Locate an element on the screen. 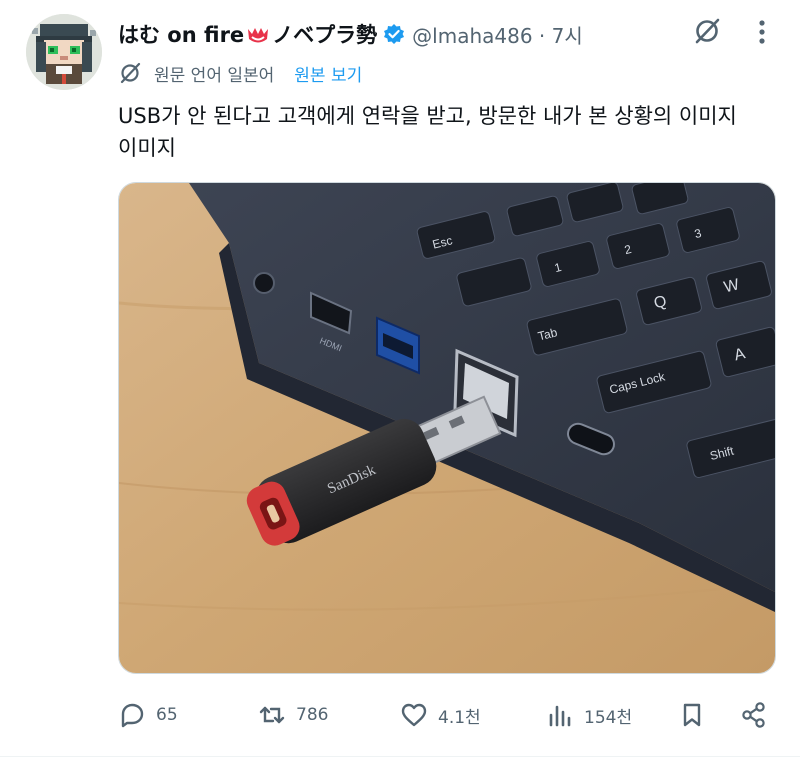 Image resolution: width=800 pixels, height=757 pixels. share-button is located at coordinates (759, 715).